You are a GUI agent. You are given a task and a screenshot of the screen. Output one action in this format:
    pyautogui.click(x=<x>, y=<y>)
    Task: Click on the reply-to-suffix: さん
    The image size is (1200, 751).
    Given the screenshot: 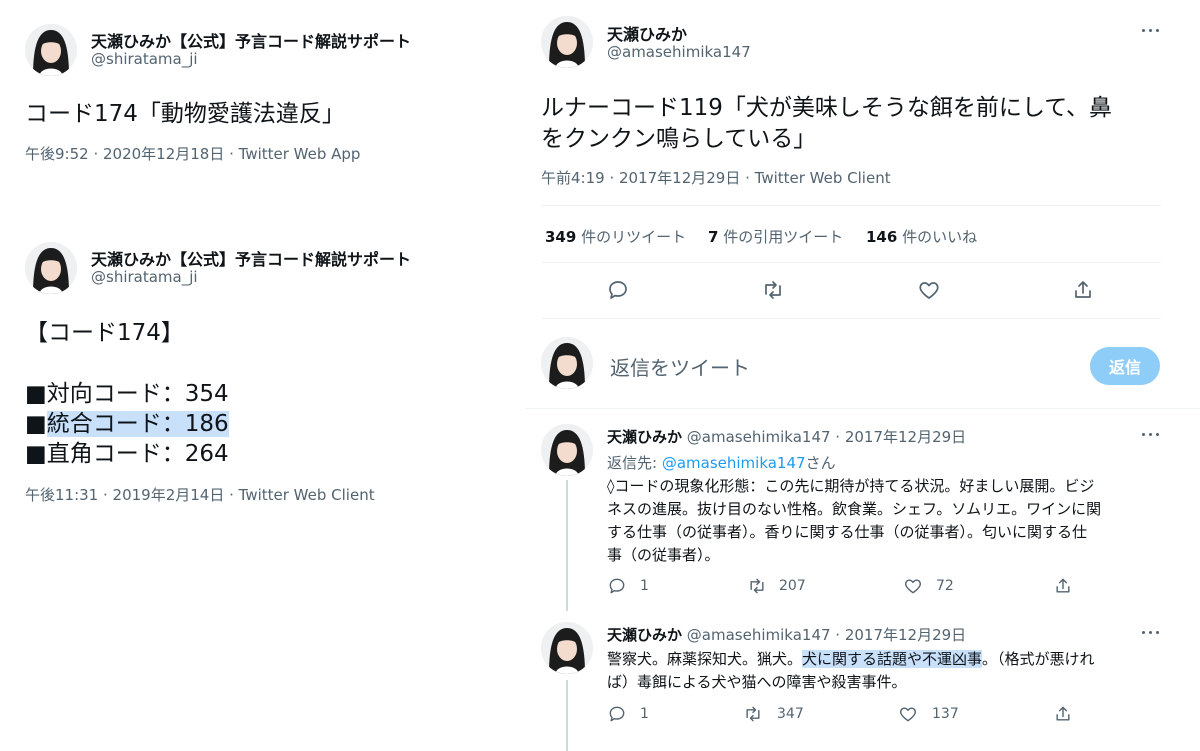 What is the action you would take?
    pyautogui.click(x=820, y=463)
    